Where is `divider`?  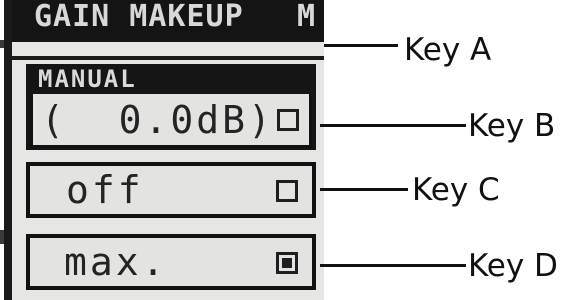 divider is located at coordinates (168, 58).